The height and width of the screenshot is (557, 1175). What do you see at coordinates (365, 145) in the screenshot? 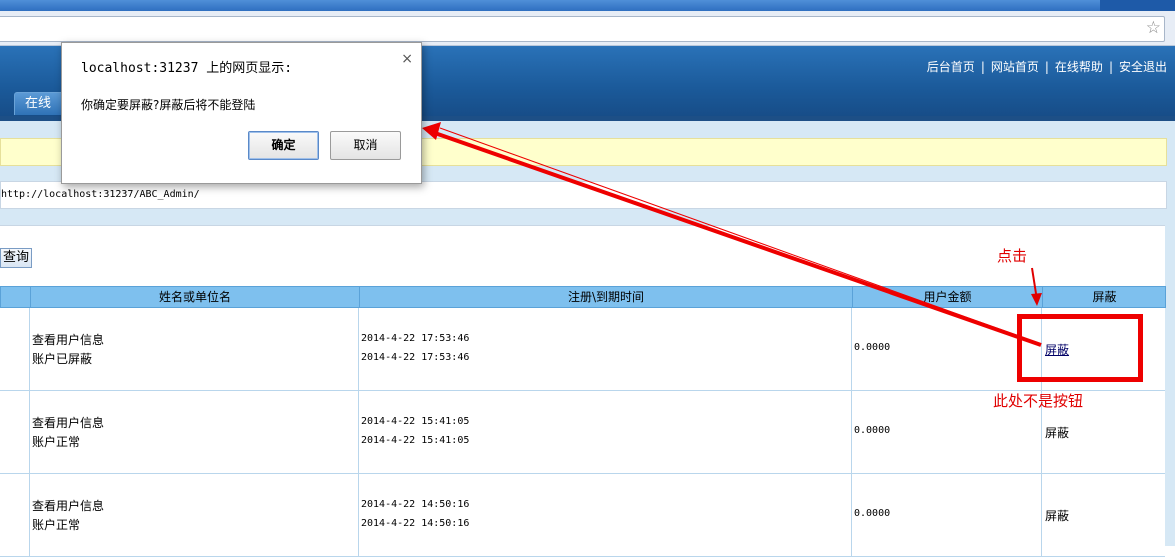
I see `cancel-button: 取消` at bounding box center [365, 145].